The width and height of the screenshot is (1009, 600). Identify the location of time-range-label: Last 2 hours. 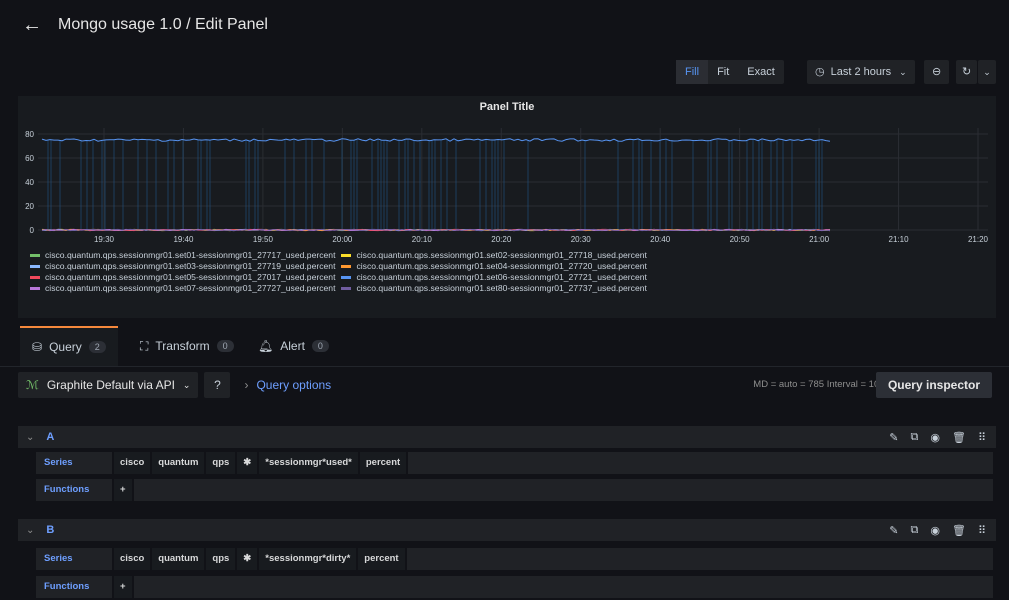
(861, 72).